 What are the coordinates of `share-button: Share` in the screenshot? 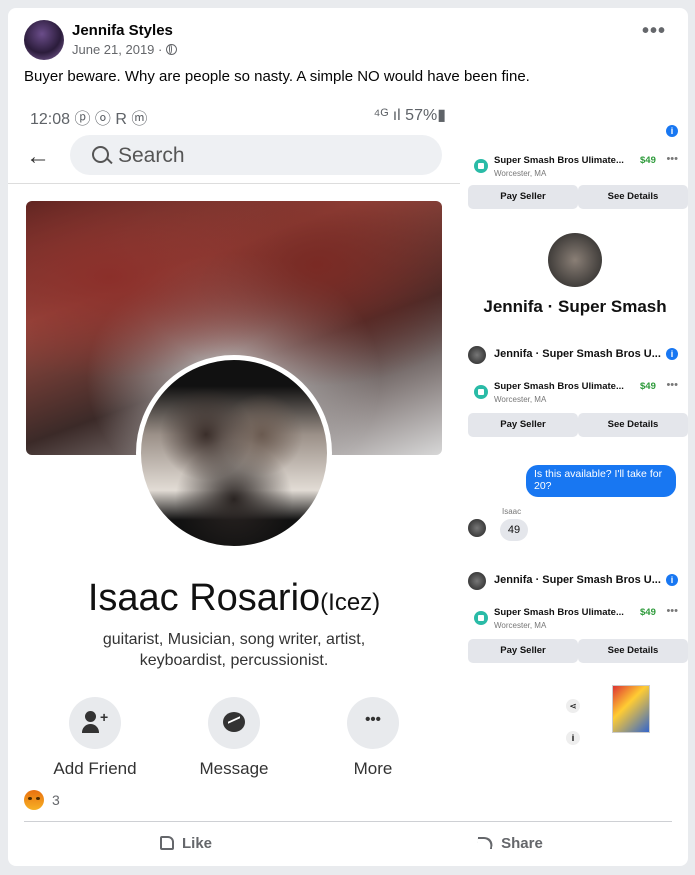 It's located at (510, 843).